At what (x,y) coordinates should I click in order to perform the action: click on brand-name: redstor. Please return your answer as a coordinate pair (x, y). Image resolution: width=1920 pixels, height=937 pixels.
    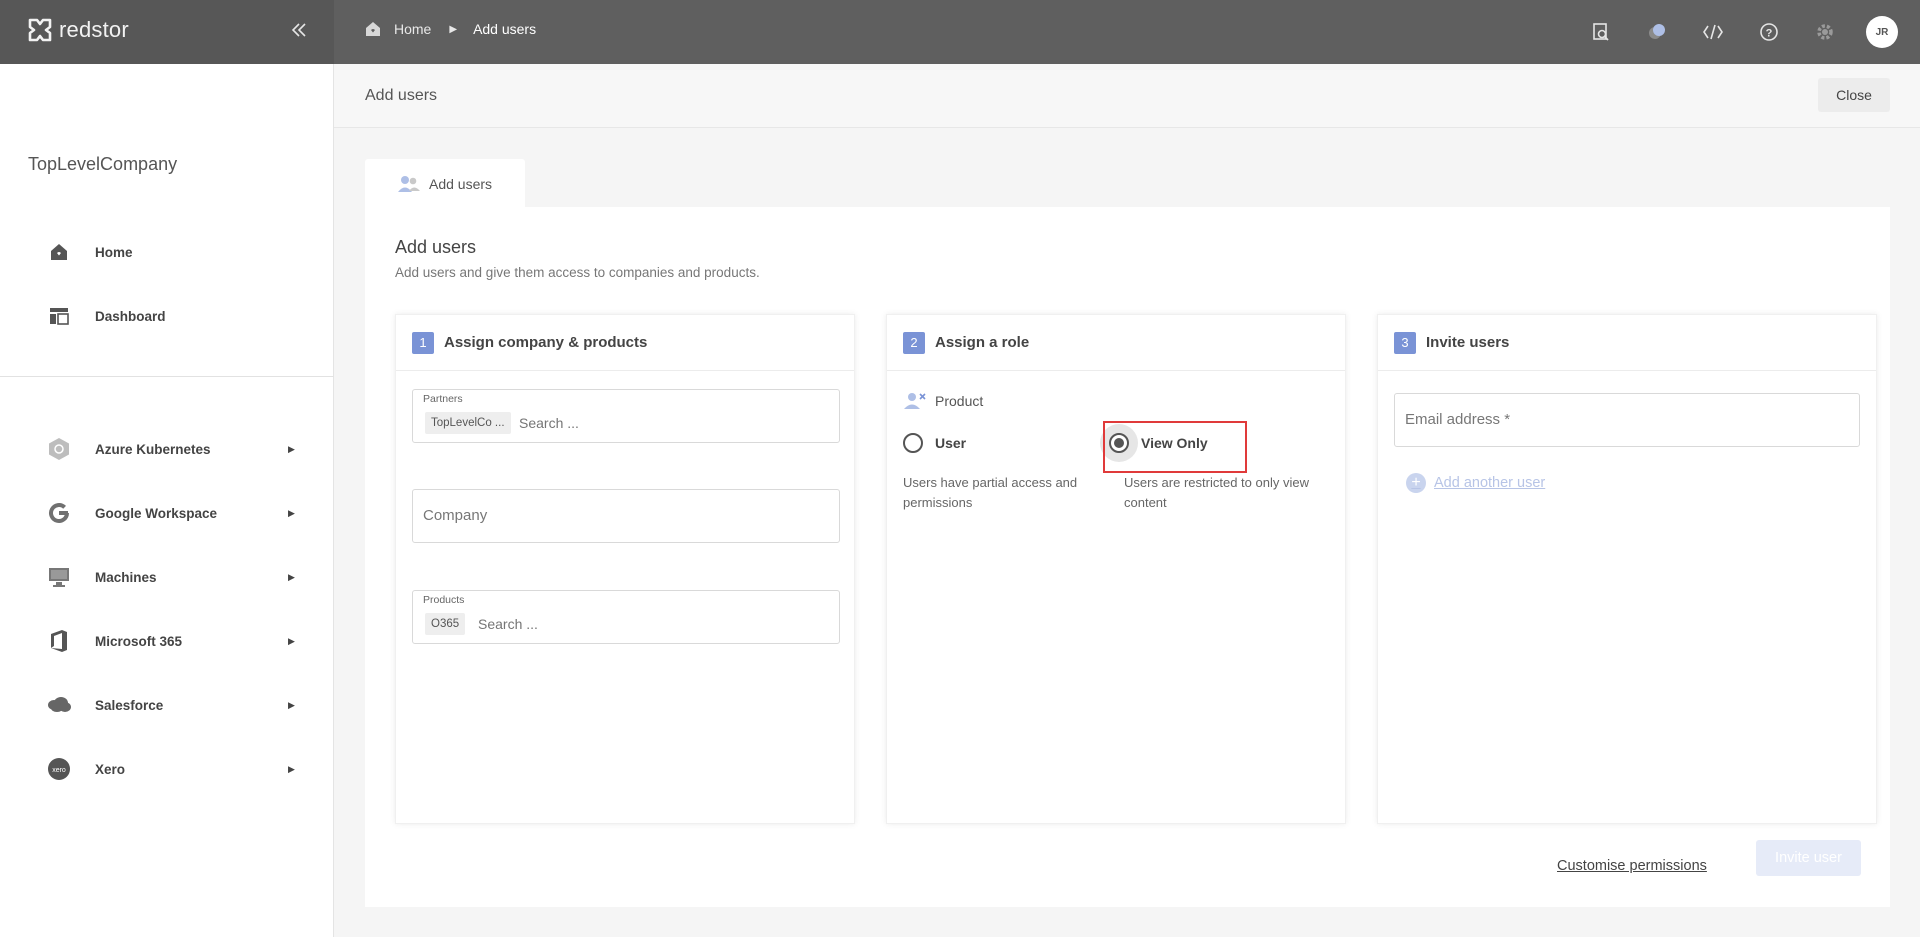
    Looking at the image, I should click on (94, 29).